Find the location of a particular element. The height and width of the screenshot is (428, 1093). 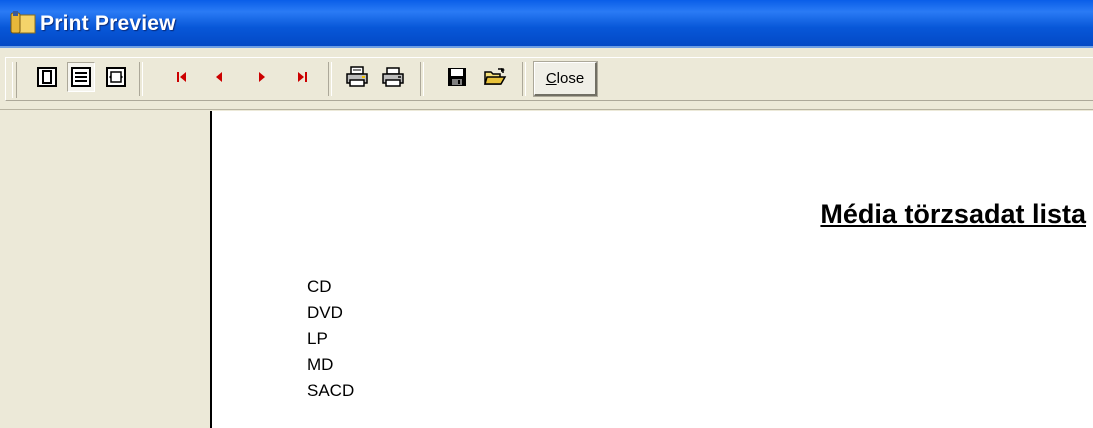

open-icon is located at coordinates (495, 76).